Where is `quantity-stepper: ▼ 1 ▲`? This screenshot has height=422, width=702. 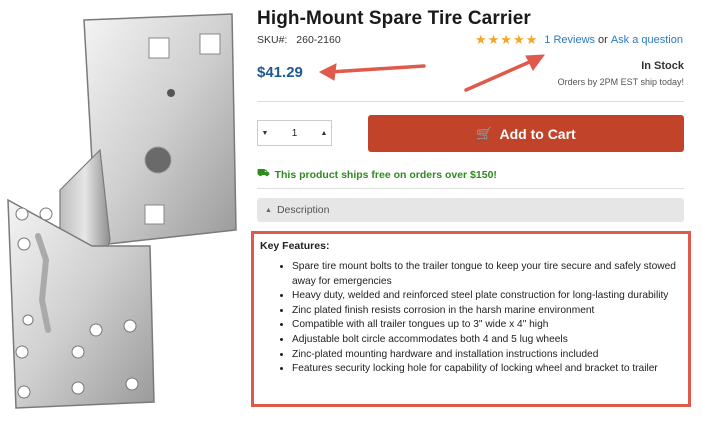
quantity-stepper: ▼ 1 ▲ is located at coordinates (294, 133).